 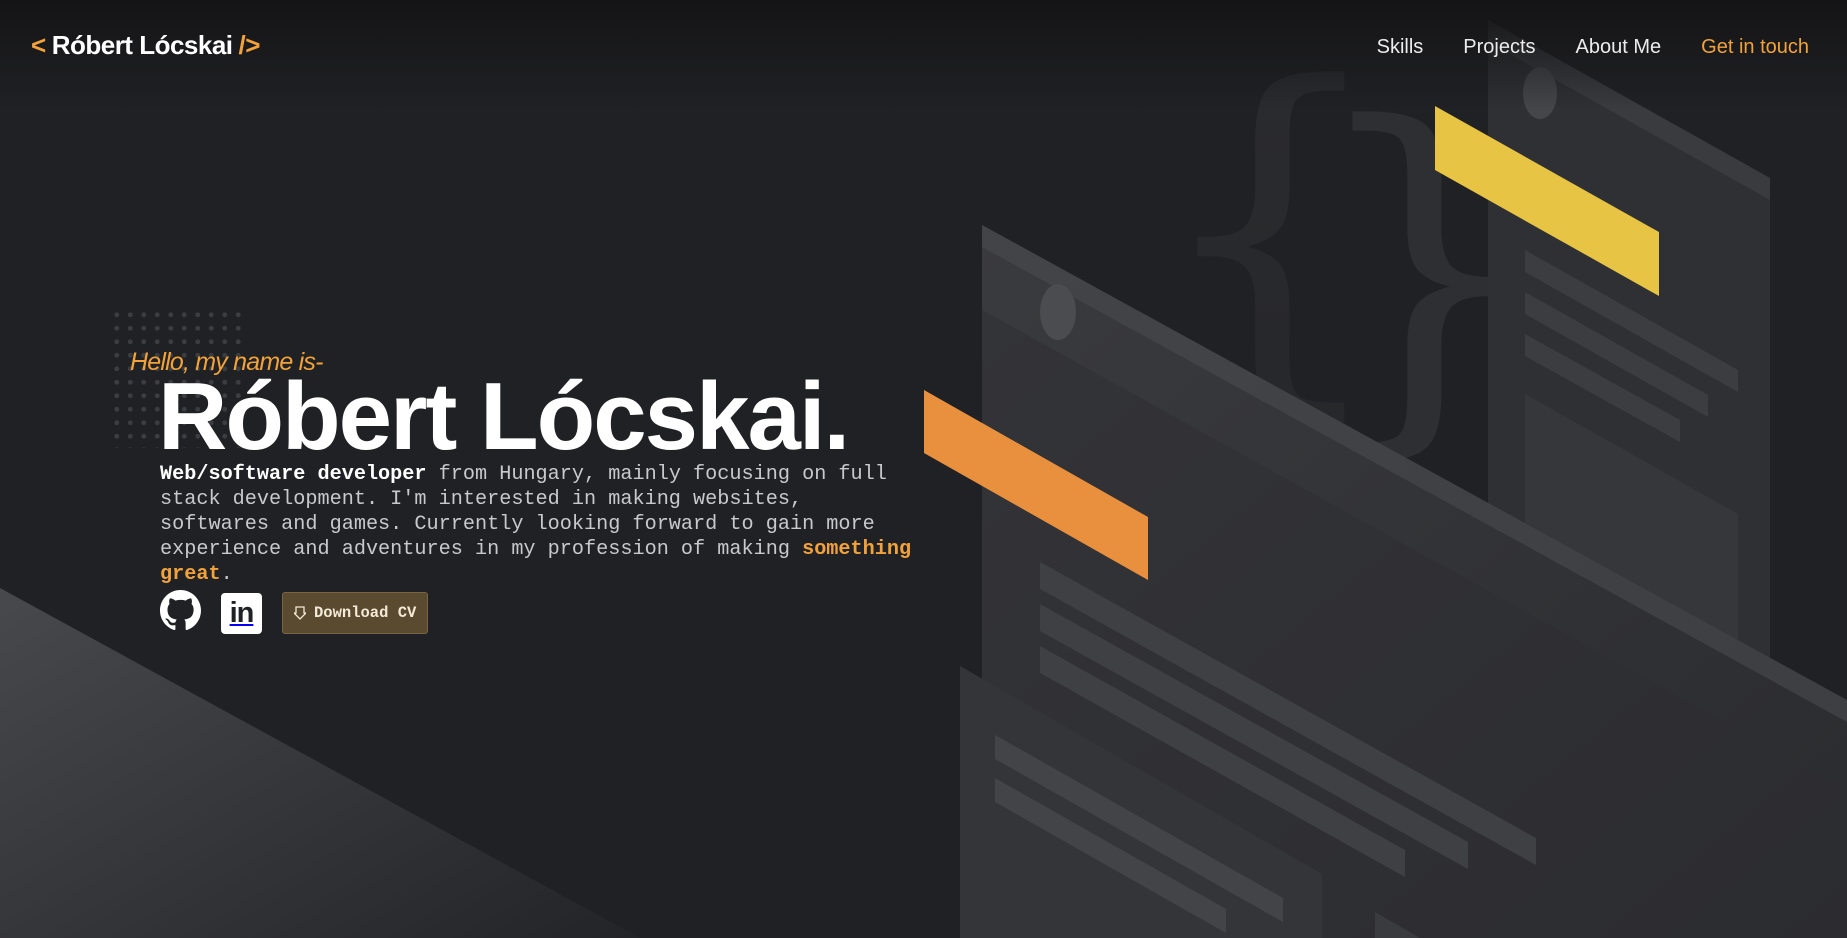 I want to click on nav-projects: Projects, so click(x=1499, y=47).